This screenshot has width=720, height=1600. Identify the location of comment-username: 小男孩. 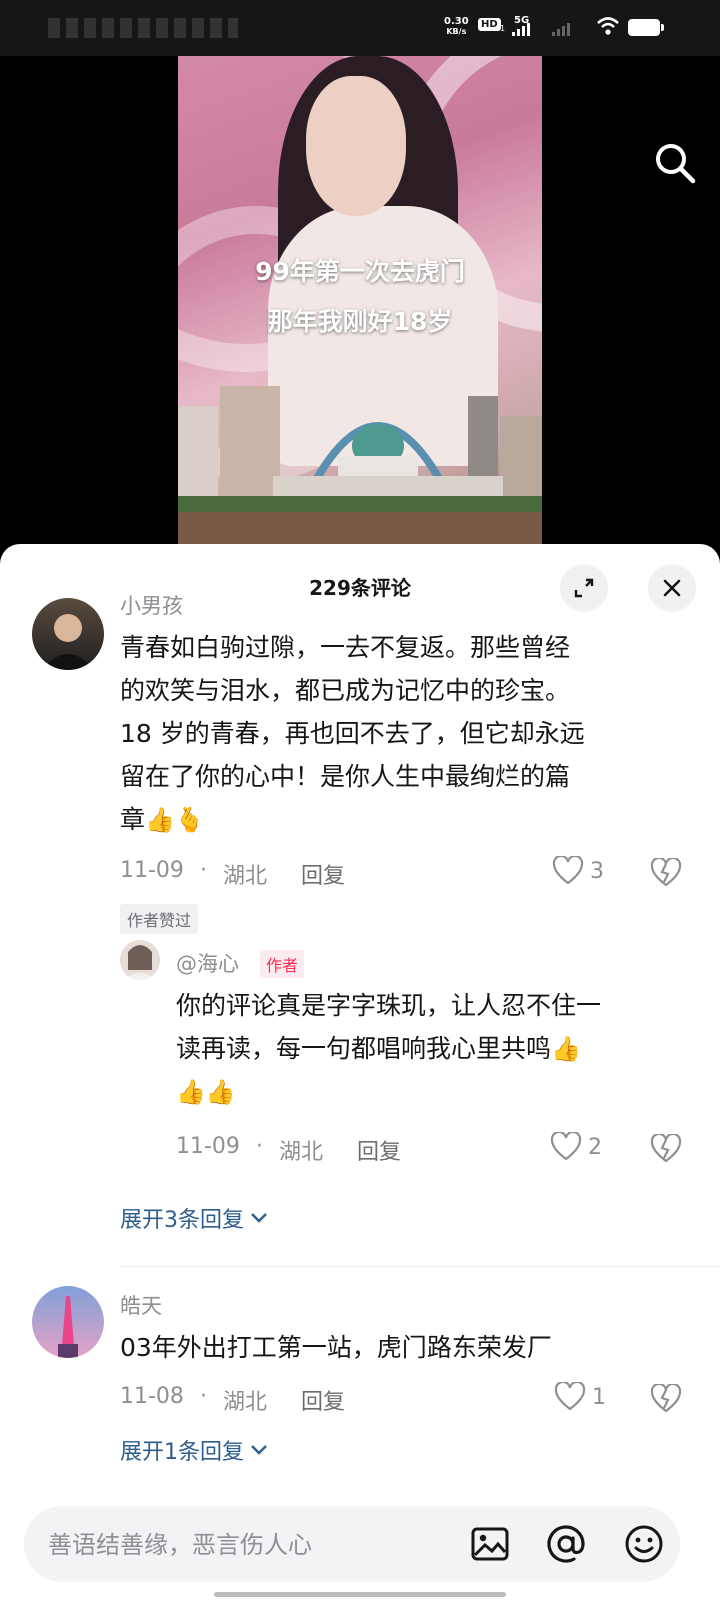
(151, 605).